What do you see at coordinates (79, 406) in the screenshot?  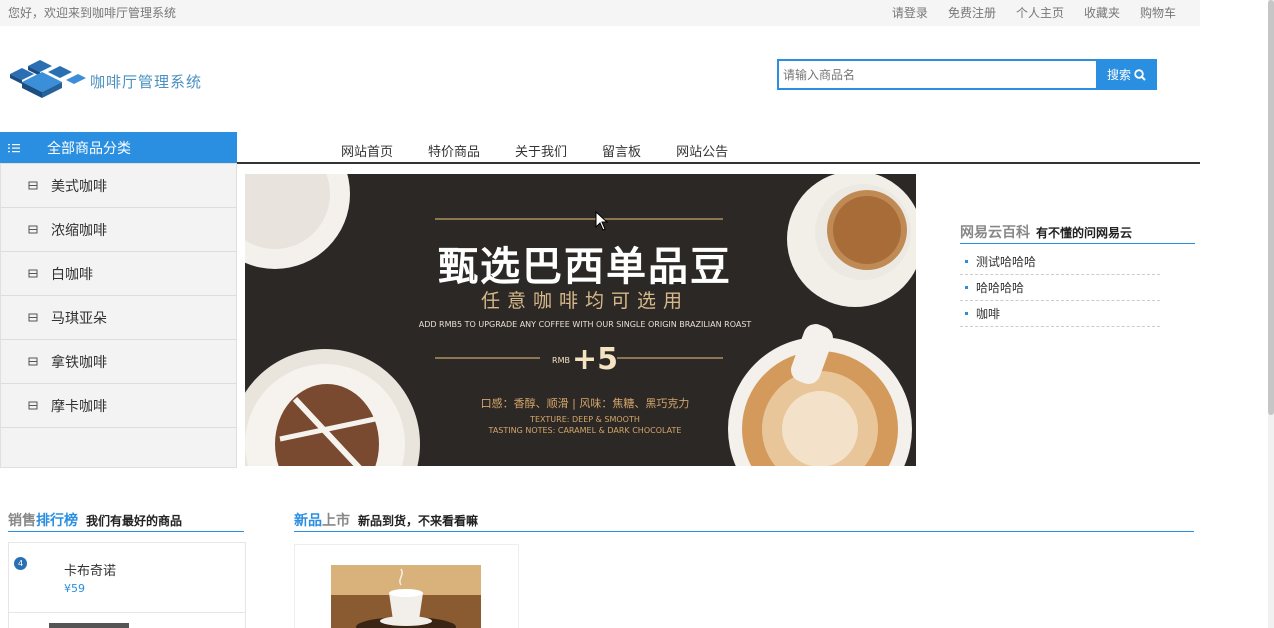 I see `category-label: 摩卡咖啡` at bounding box center [79, 406].